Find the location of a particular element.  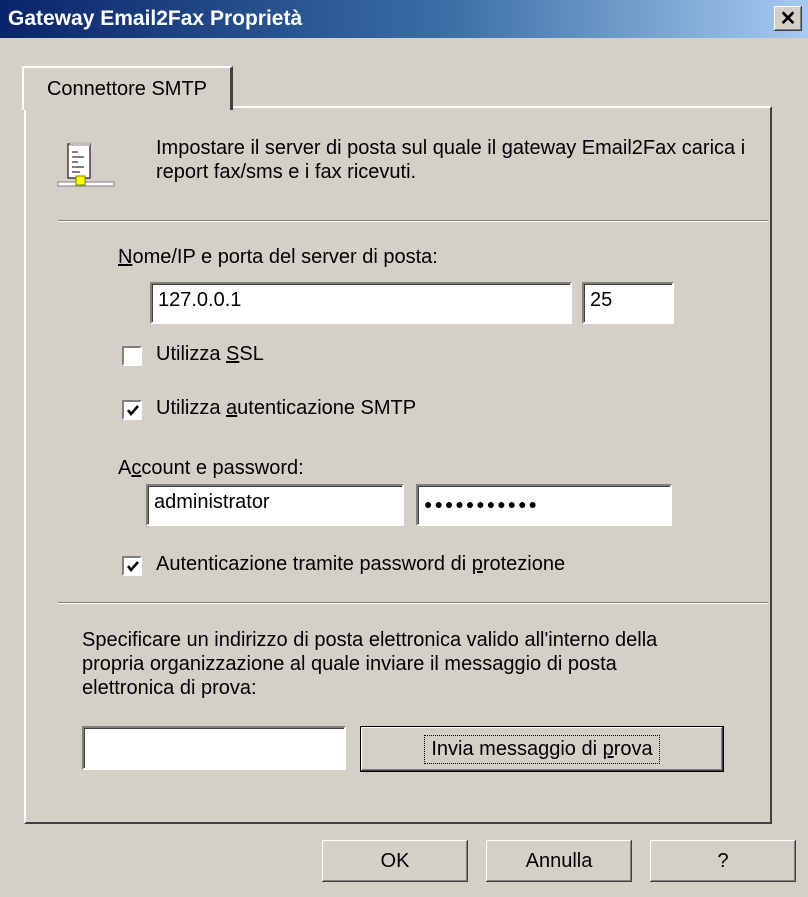

smtp-auth-label-pre: Utilizza is located at coordinates (191, 408).